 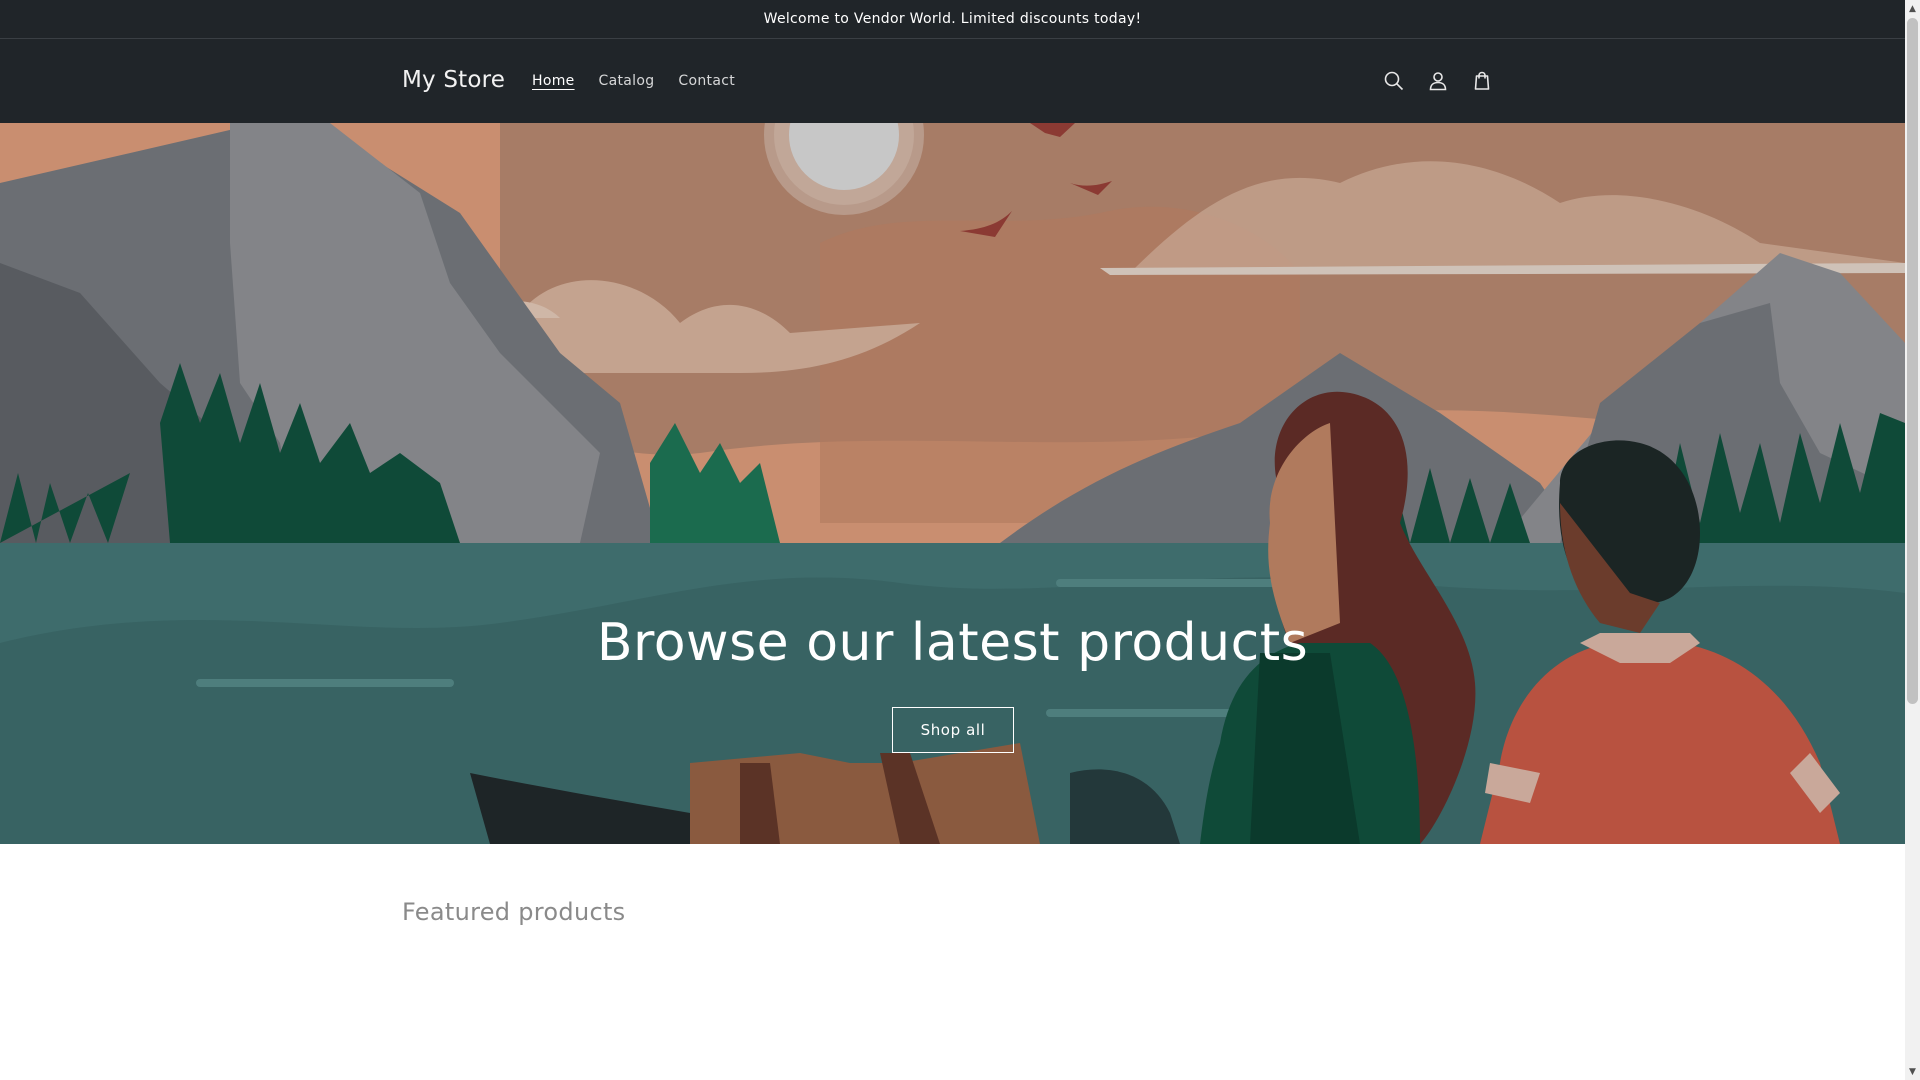 I want to click on cart-button, so click(x=1482, y=81).